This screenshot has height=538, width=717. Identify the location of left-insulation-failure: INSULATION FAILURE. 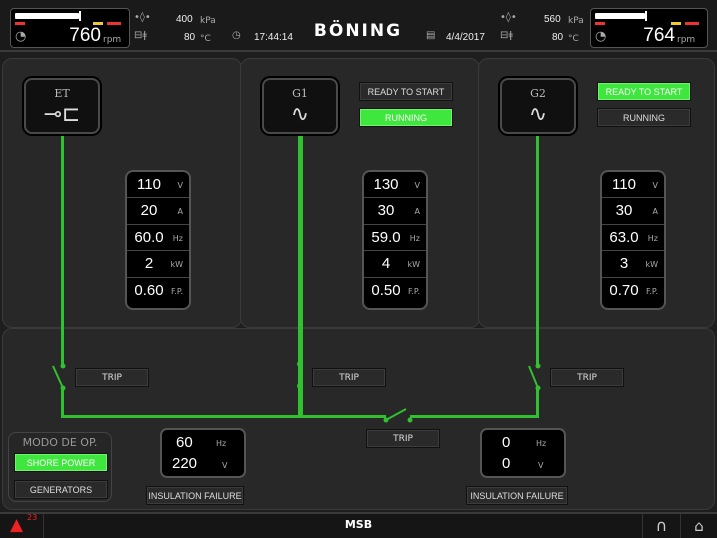
(195, 495).